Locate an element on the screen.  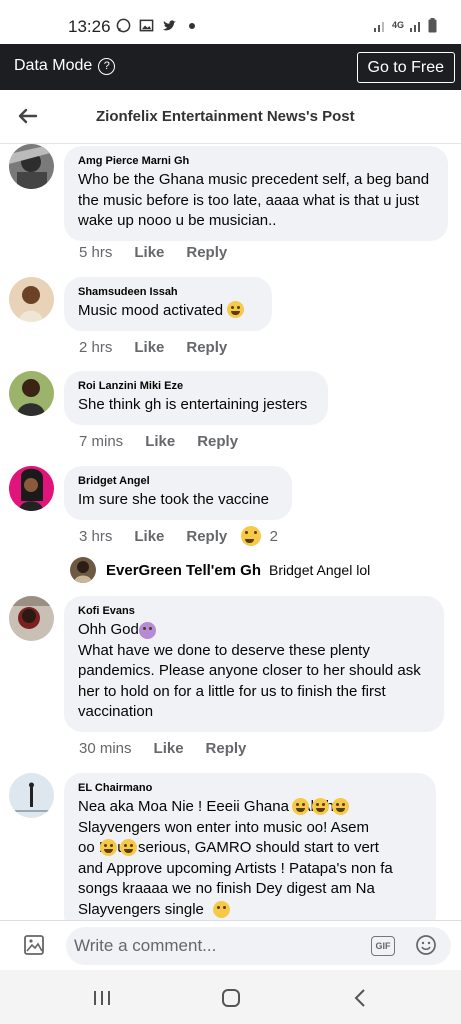
photo-icon is located at coordinates (34, 945).